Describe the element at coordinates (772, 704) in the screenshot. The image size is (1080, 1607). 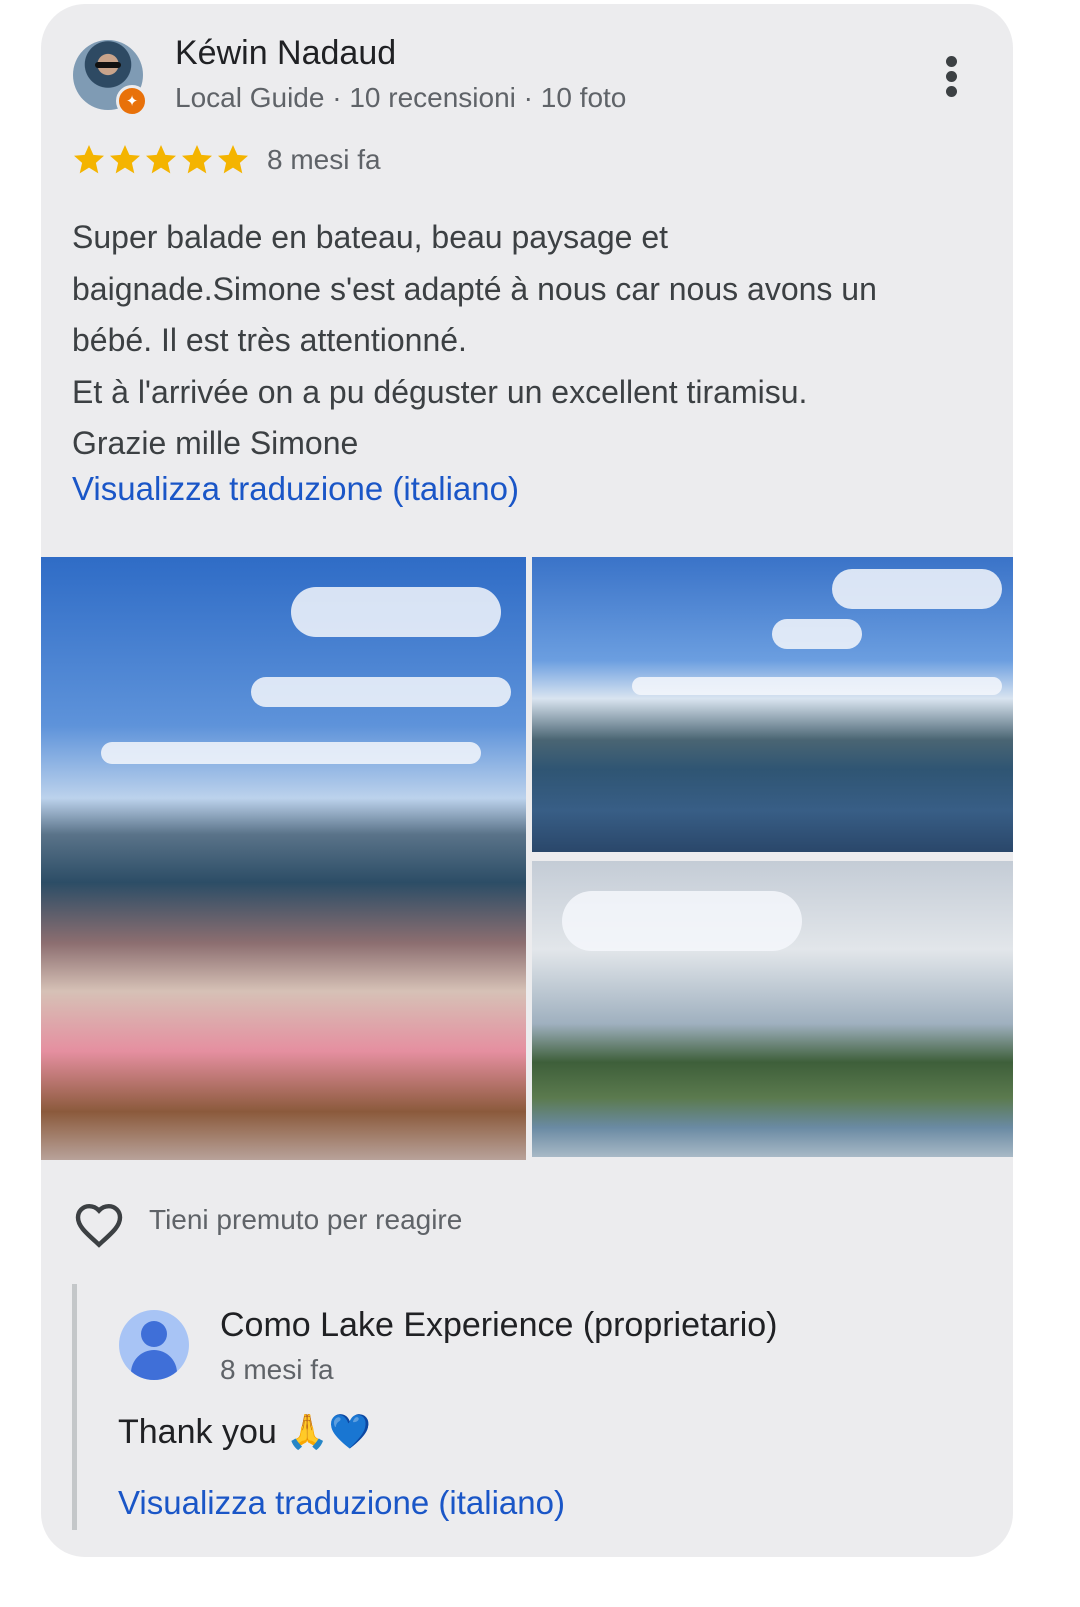
I see `review-photo-lake` at that location.